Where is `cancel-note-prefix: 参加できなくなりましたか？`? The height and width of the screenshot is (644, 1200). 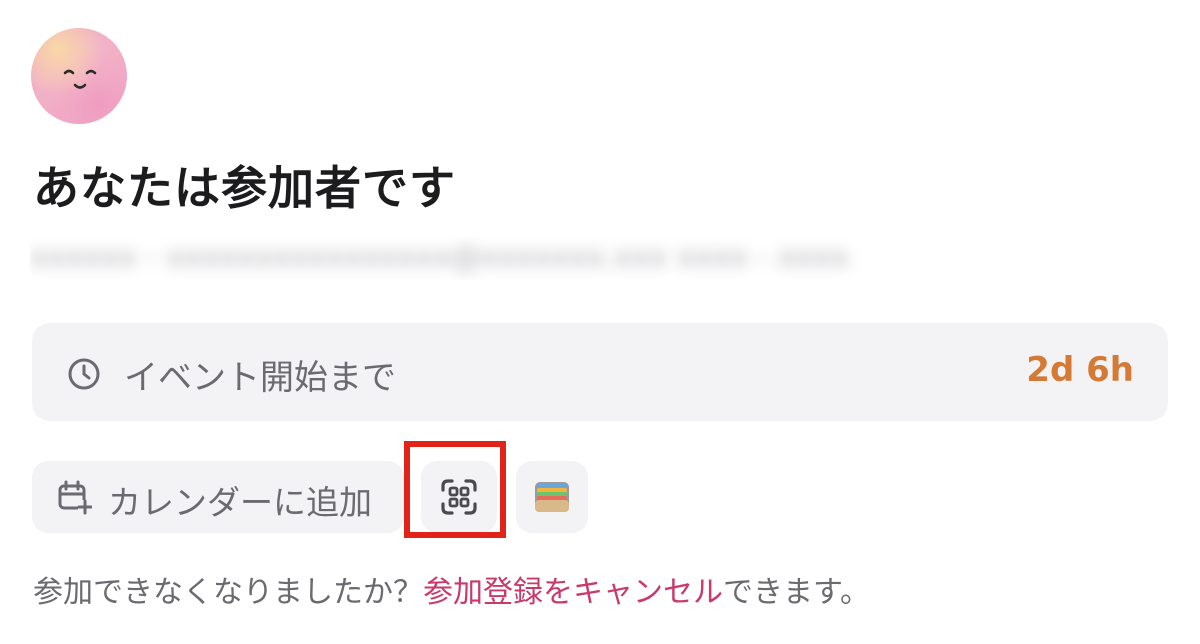 cancel-note-prefix: 参加できなくなりましたか？ is located at coordinates (228, 592).